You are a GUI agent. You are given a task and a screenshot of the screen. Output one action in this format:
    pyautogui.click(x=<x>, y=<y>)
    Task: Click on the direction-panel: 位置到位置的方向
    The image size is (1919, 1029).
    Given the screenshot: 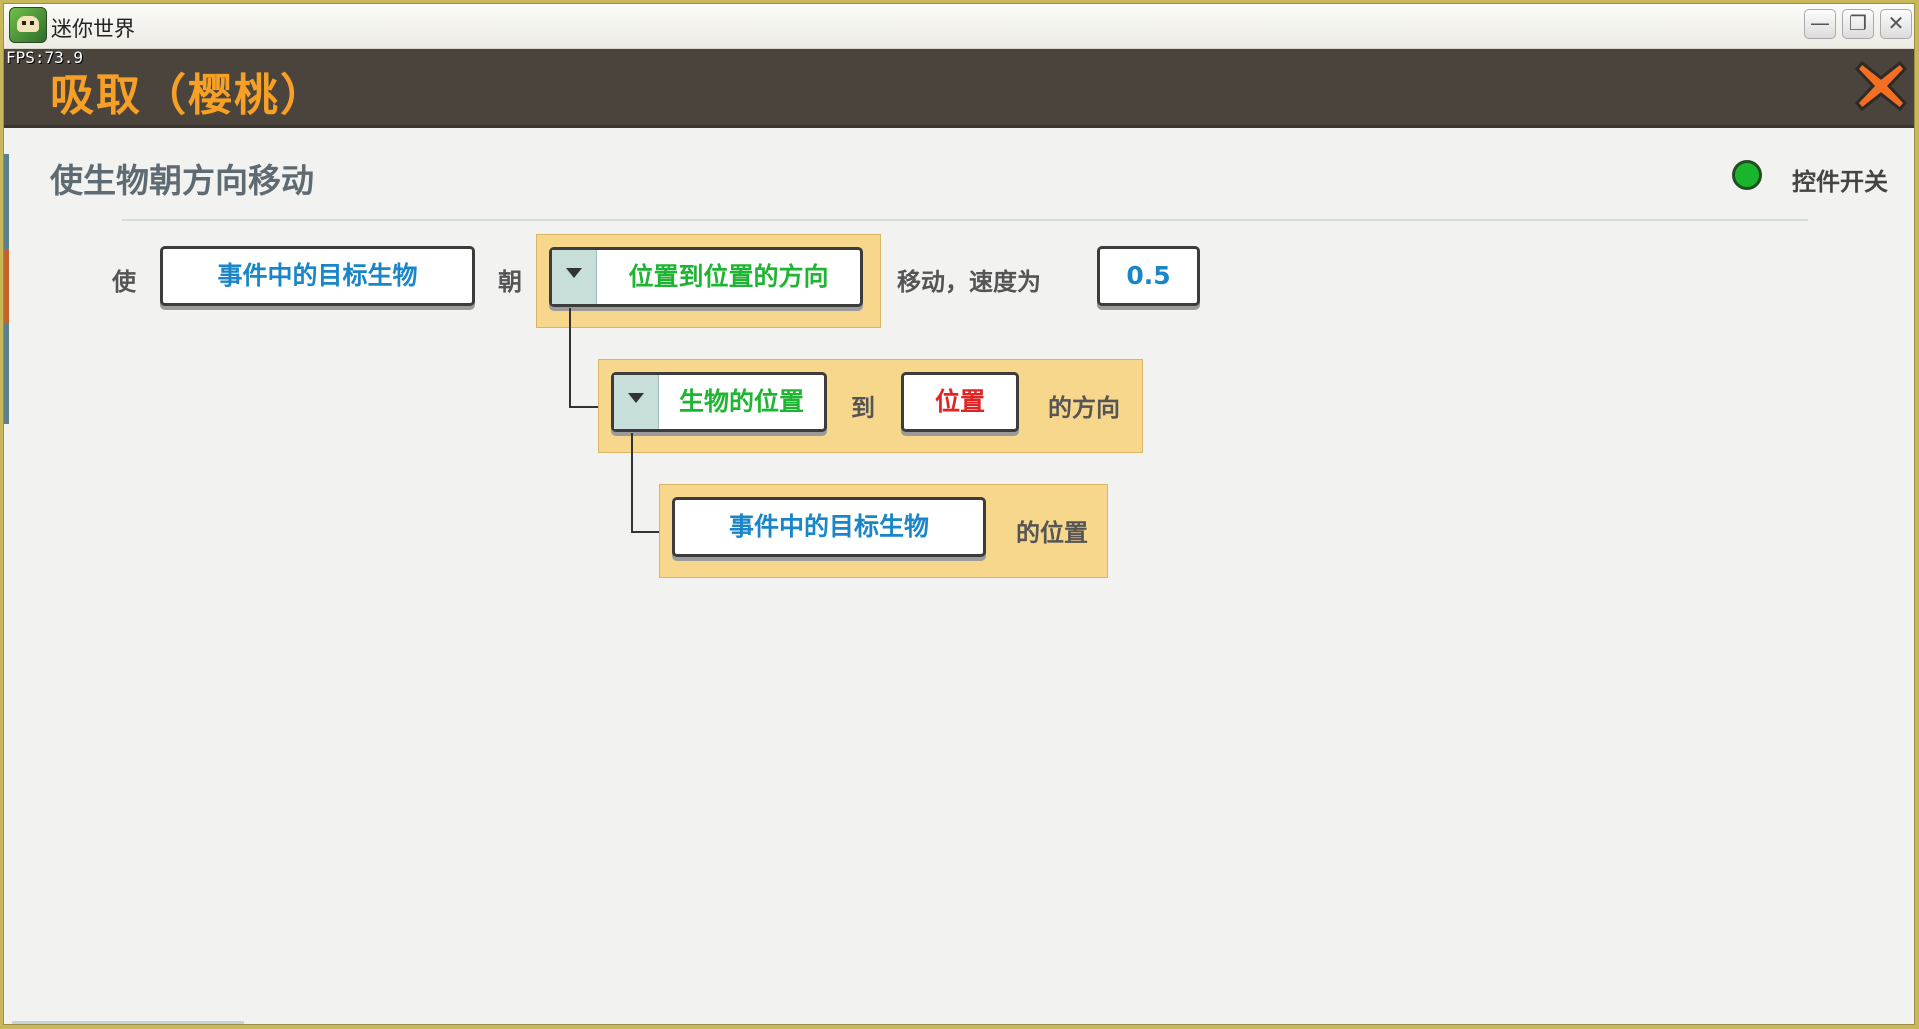 What is the action you would take?
    pyautogui.click(x=708, y=281)
    